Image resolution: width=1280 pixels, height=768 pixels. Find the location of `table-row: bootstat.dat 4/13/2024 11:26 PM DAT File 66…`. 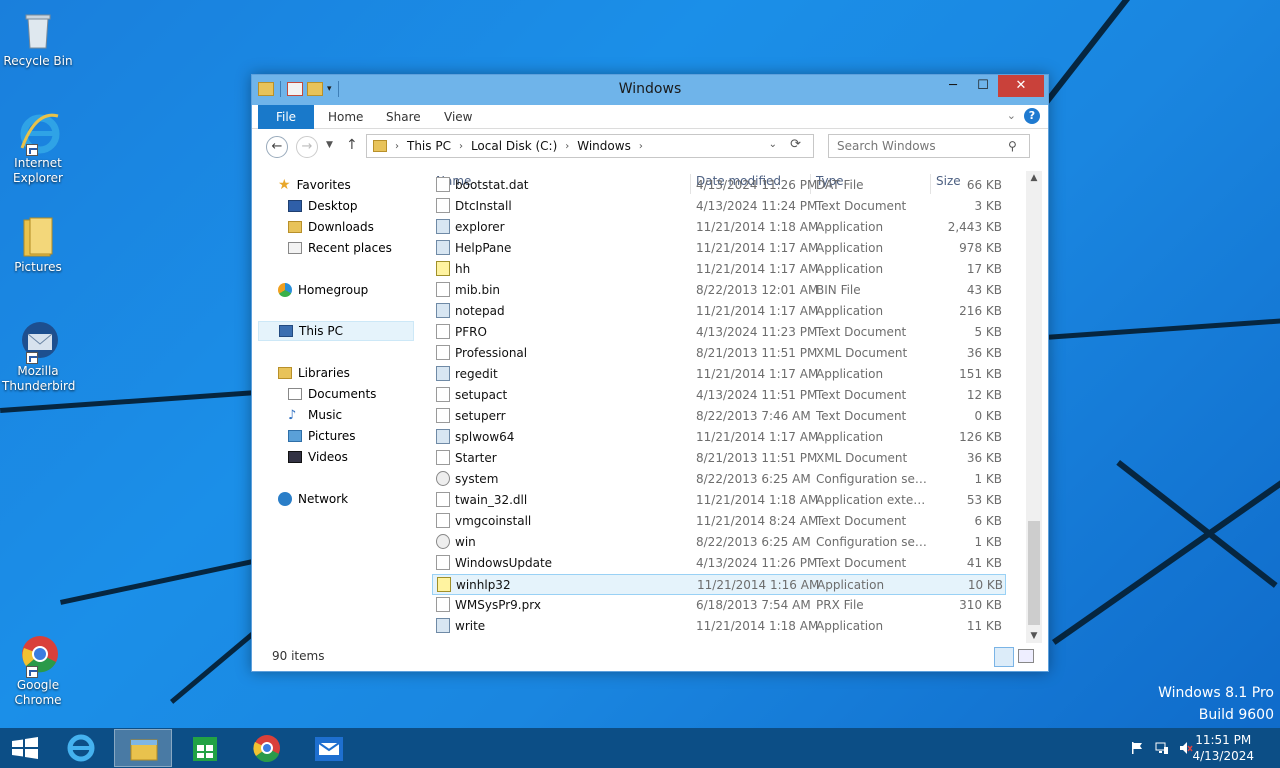

table-row: bootstat.dat 4/13/2024 11:26 PM DAT File 66… is located at coordinates (719, 185).